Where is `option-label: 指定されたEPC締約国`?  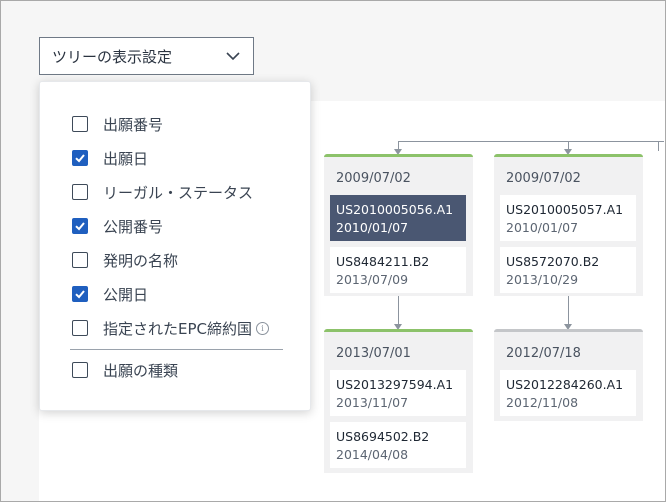
option-label: 指定されたEPC締約国 is located at coordinates (177, 328).